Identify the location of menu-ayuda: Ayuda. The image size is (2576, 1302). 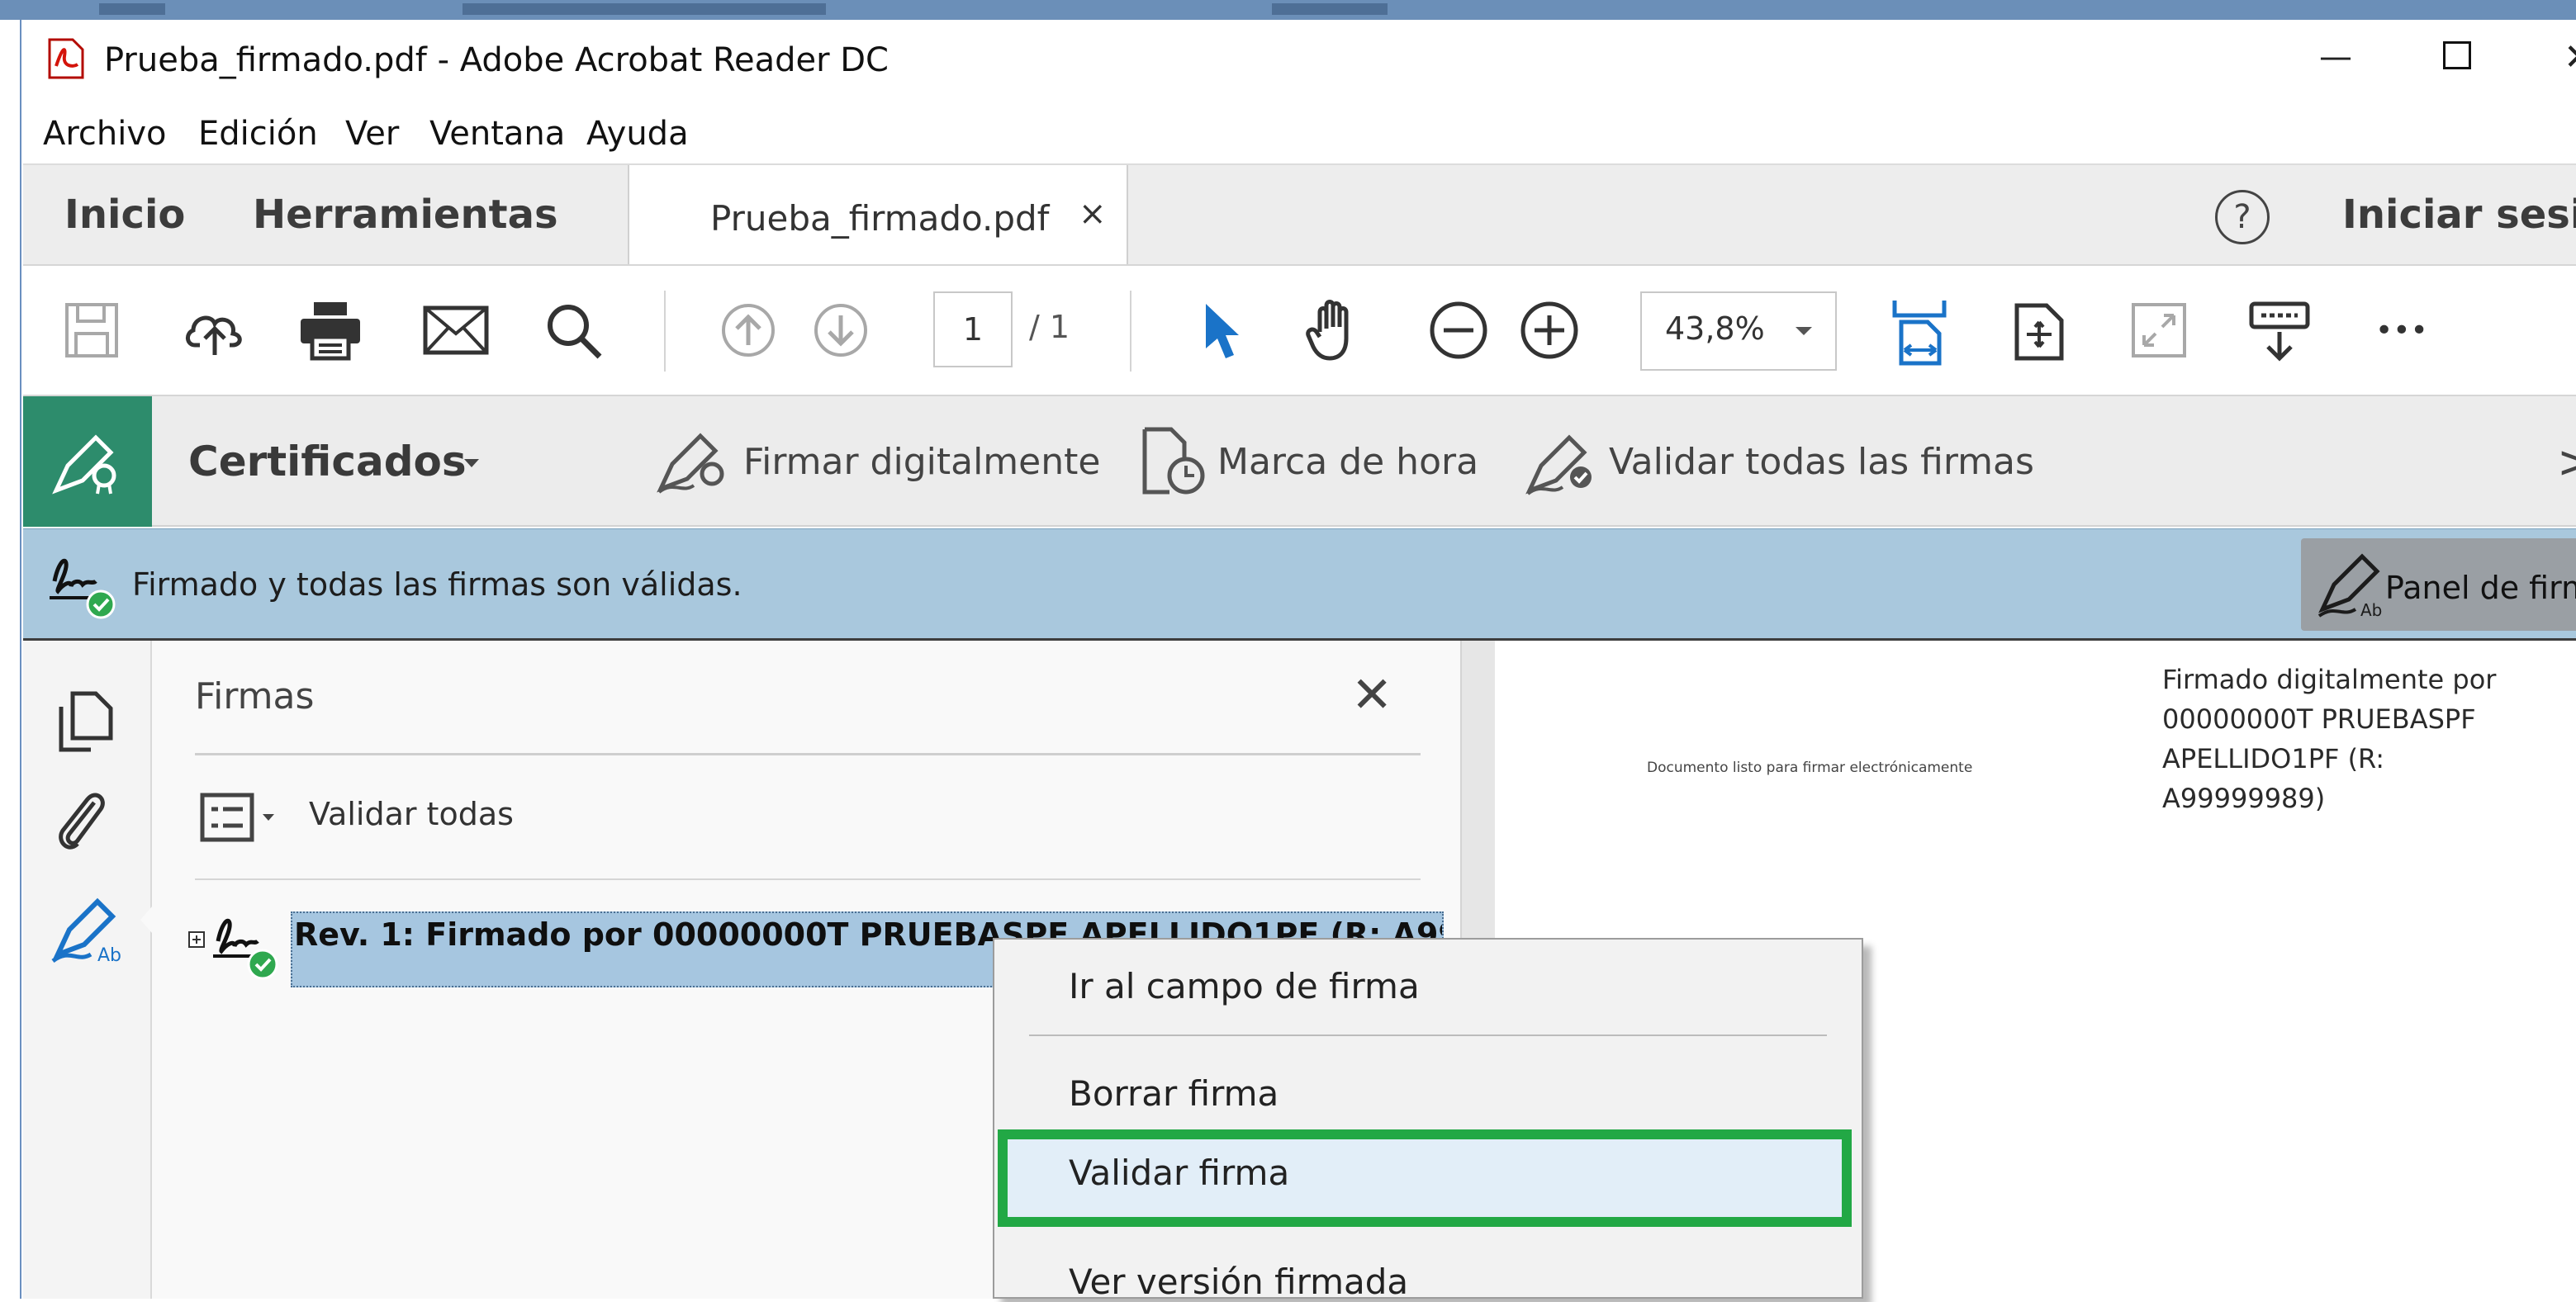
(637, 134).